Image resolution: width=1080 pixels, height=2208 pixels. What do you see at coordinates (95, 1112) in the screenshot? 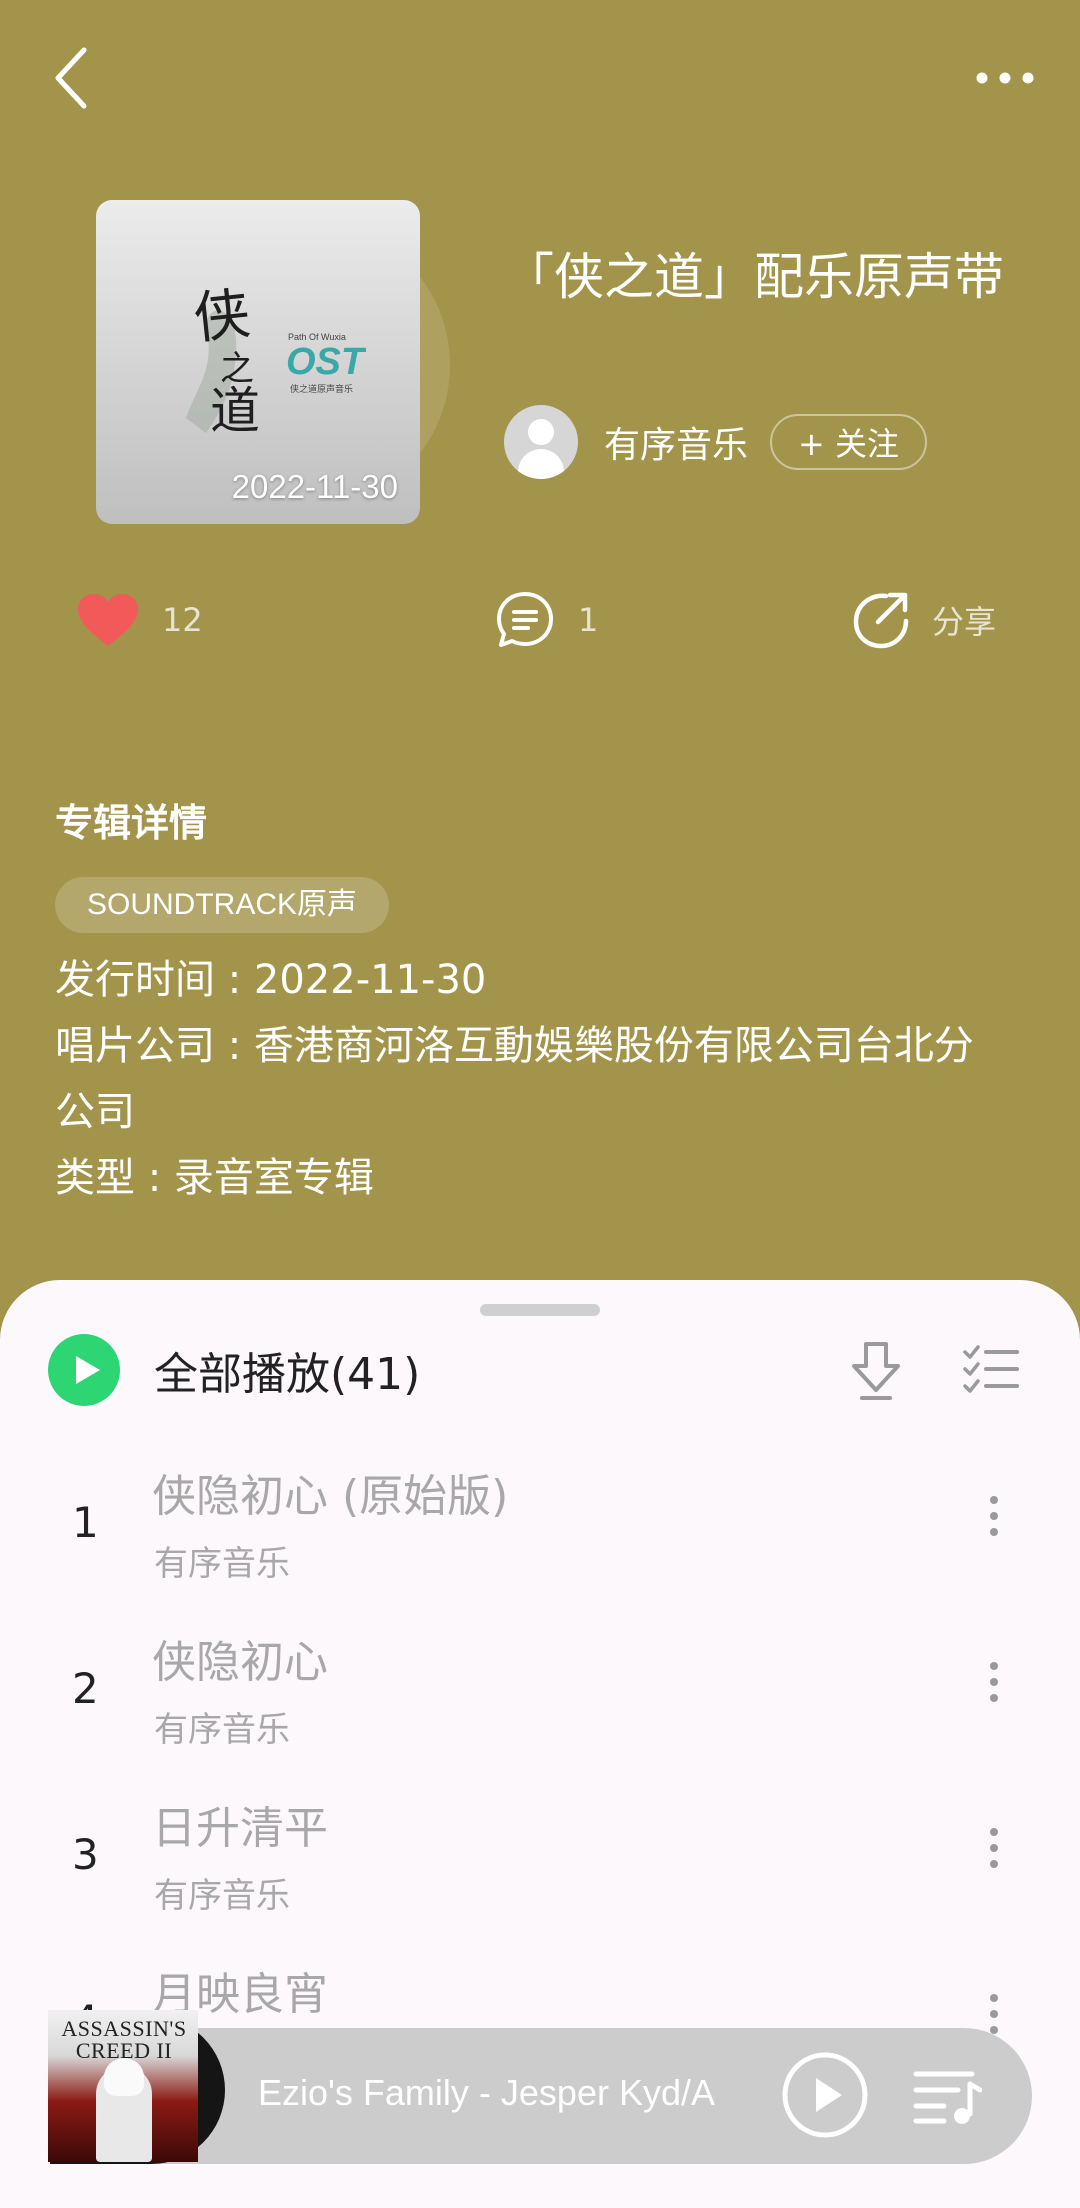
I see `record-label-line-2: 公司` at bounding box center [95, 1112].